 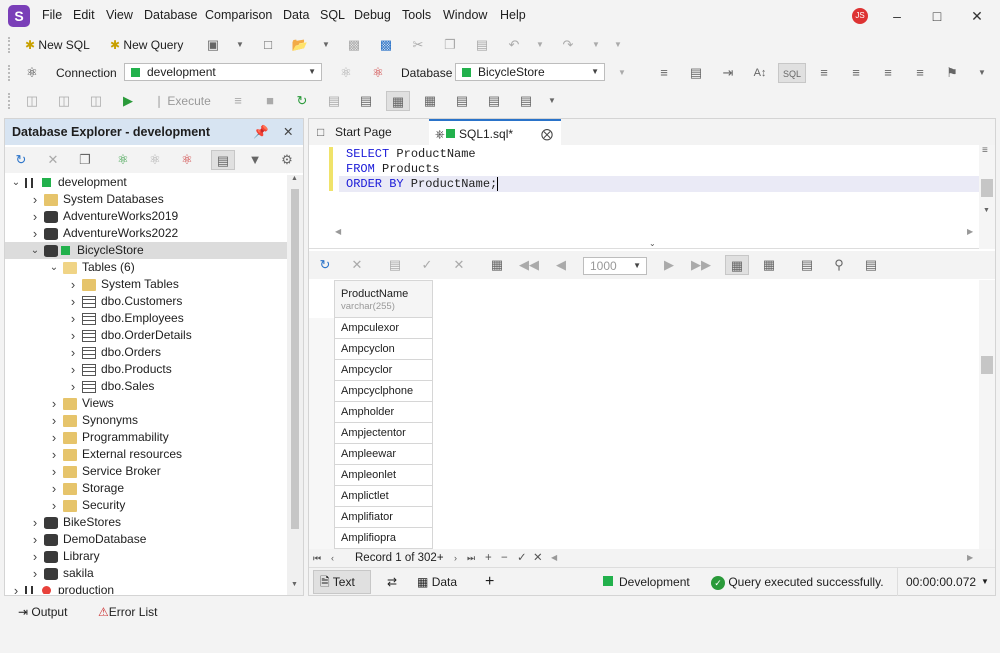 What do you see at coordinates (270, 101) in the screenshot?
I see `stop-icon: ■` at bounding box center [270, 101].